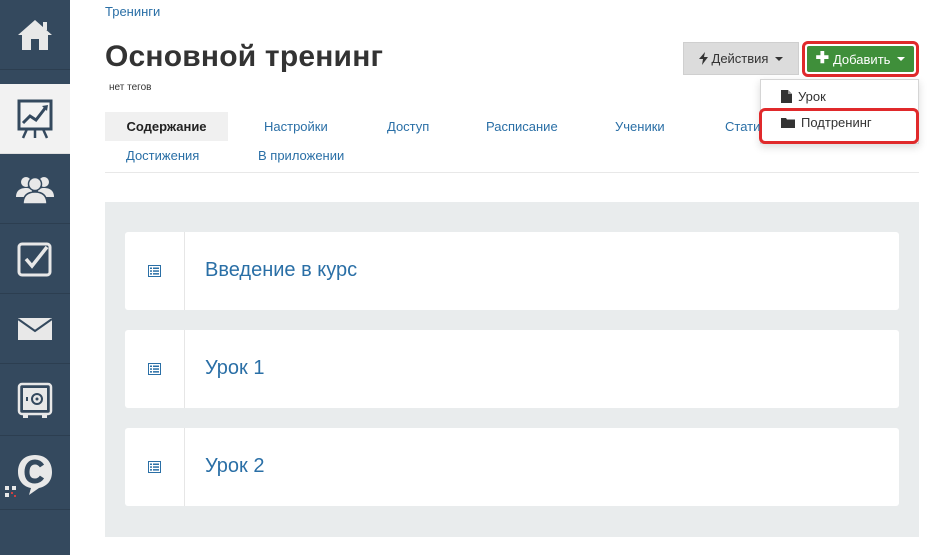  What do you see at coordinates (234, 466) in the screenshot?
I see `lesson-title: Урок 2` at bounding box center [234, 466].